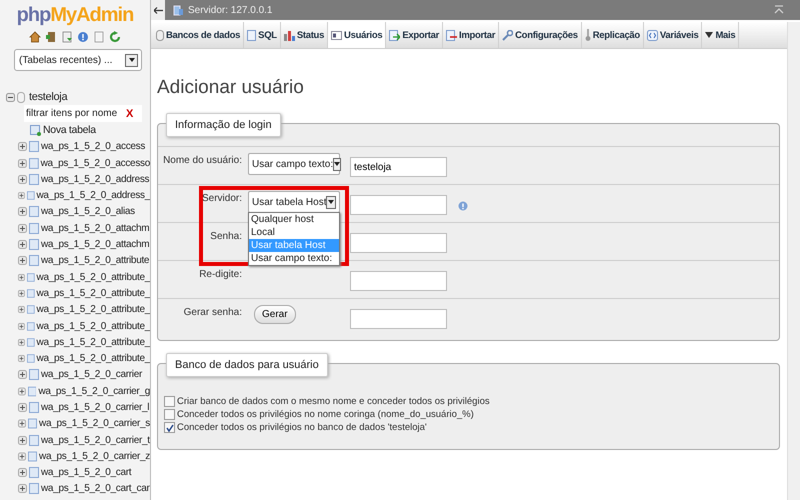  I want to click on new-table-link: Nova tabela, so click(69, 130).